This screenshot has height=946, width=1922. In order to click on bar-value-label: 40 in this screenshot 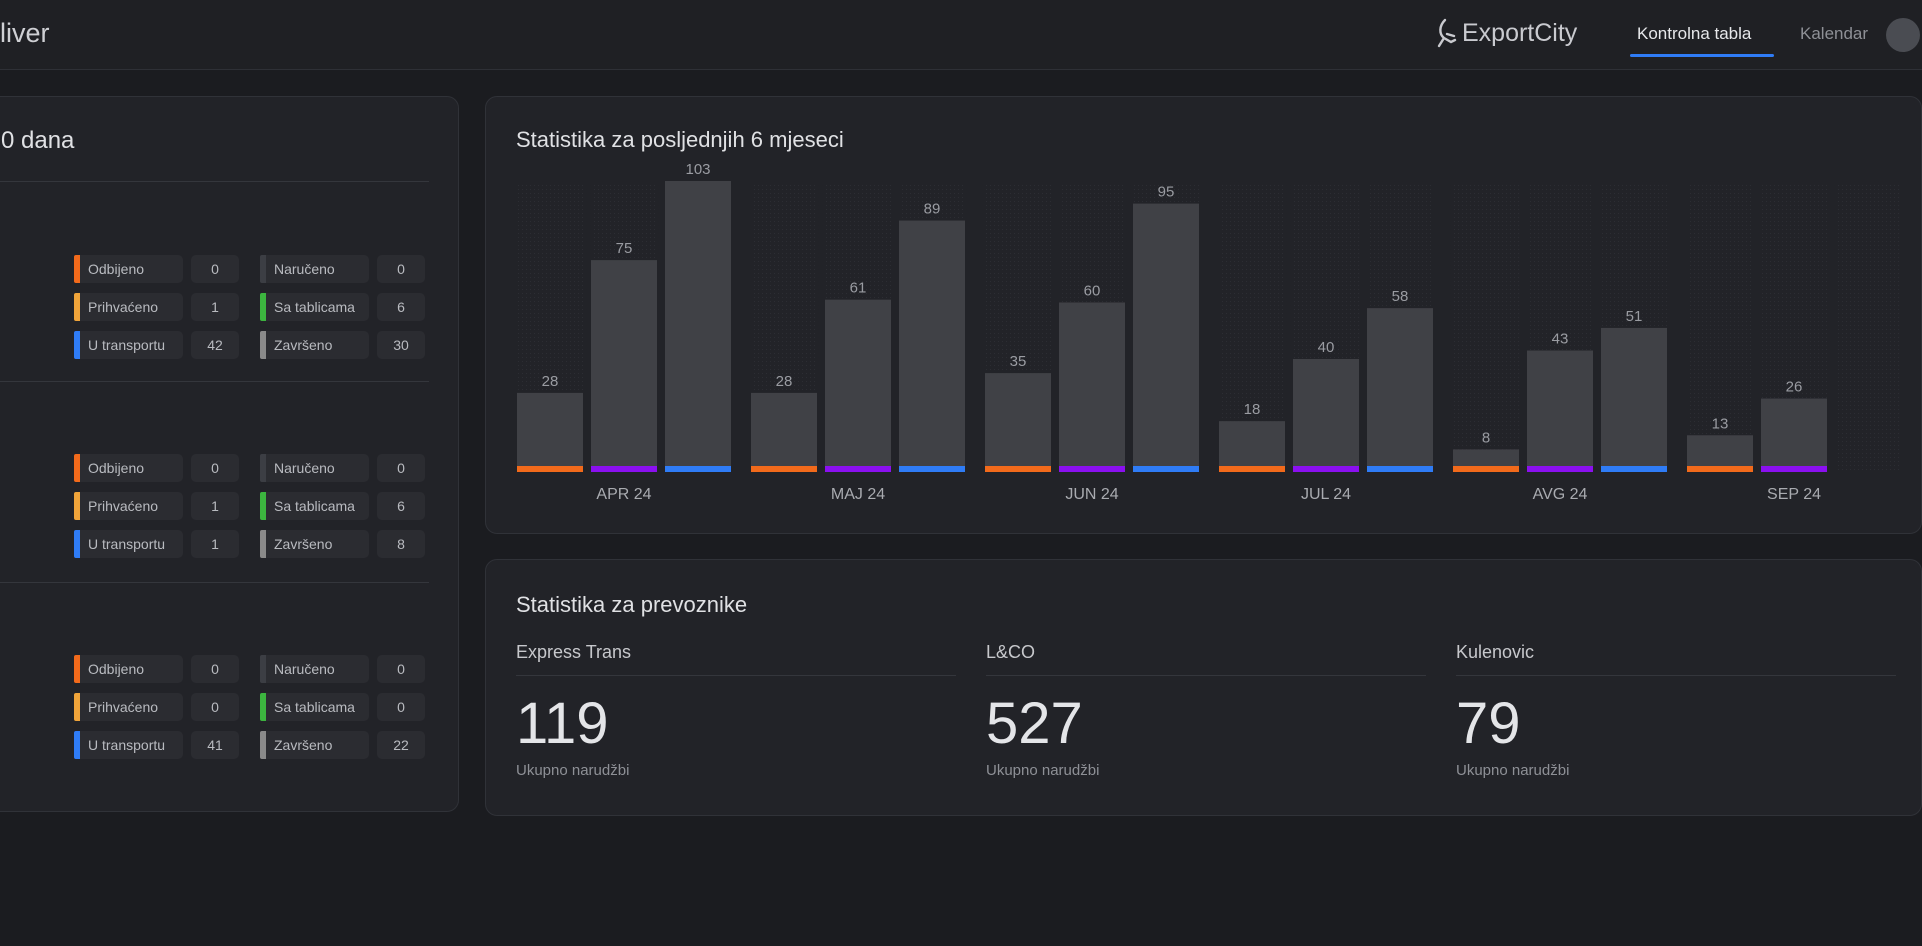, I will do `click(1326, 347)`.